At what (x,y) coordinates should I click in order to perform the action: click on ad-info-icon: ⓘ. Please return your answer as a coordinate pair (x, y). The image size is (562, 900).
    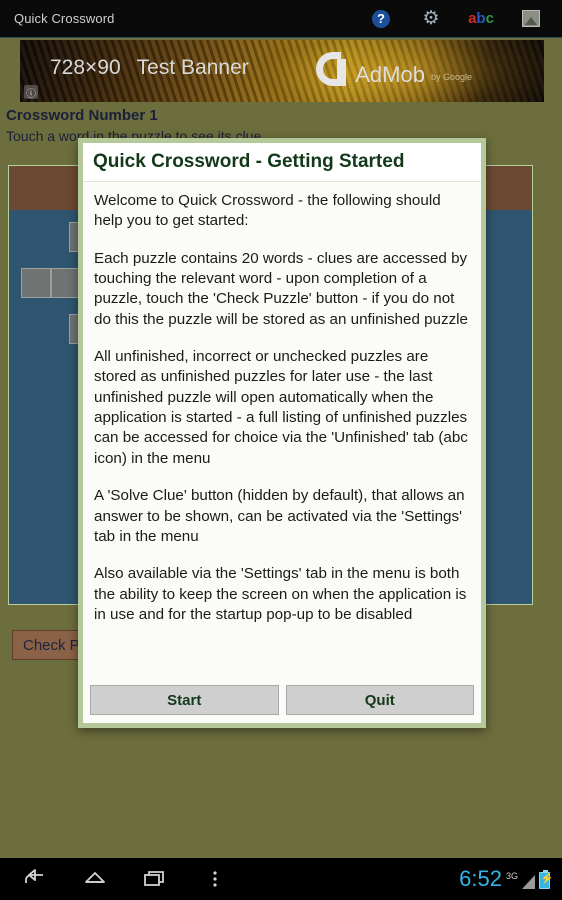
    Looking at the image, I should click on (31, 92).